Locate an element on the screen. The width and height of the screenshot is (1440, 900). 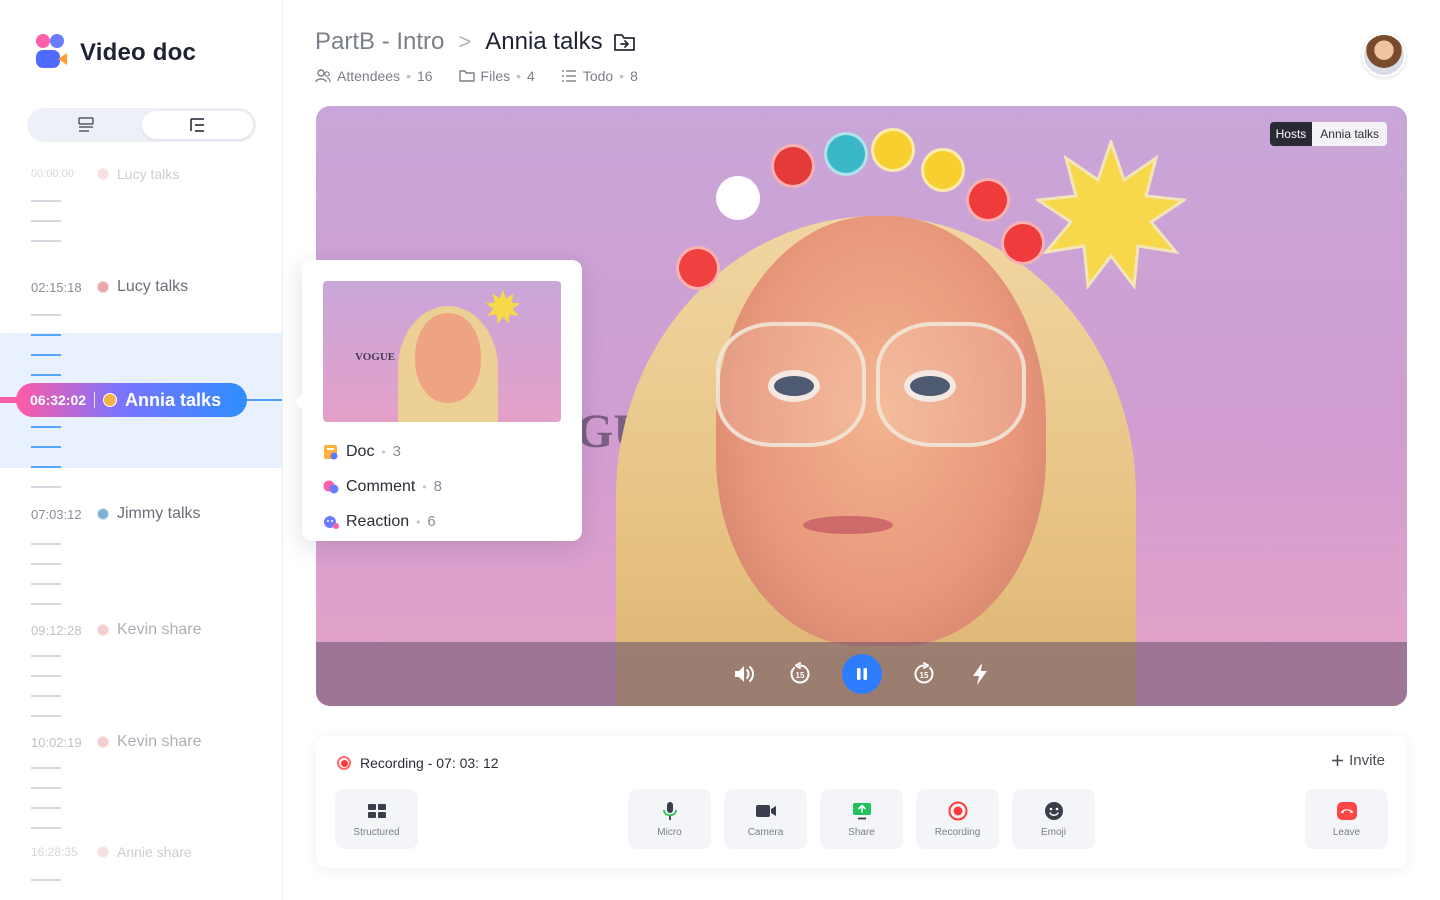
timeline-time: 10:02:19 is located at coordinates (56, 742).